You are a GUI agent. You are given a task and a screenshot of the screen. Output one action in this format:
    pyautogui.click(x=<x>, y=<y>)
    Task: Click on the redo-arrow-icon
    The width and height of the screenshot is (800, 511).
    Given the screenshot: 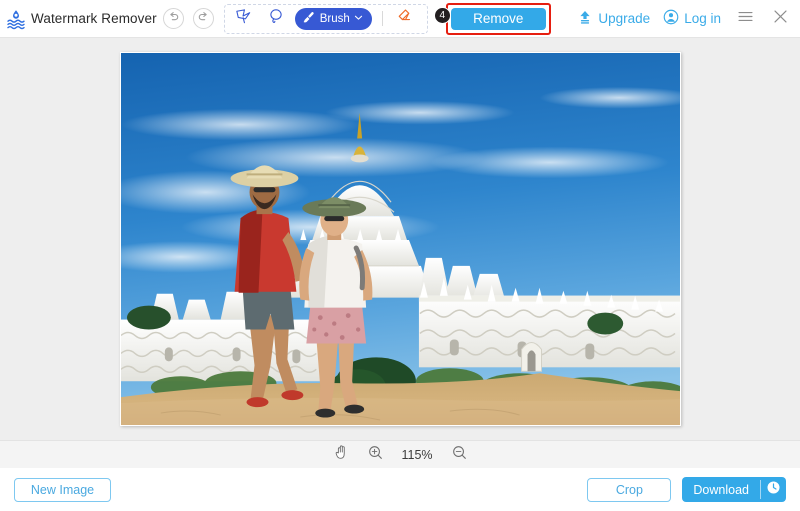 What is the action you would take?
    pyautogui.click(x=203, y=19)
    